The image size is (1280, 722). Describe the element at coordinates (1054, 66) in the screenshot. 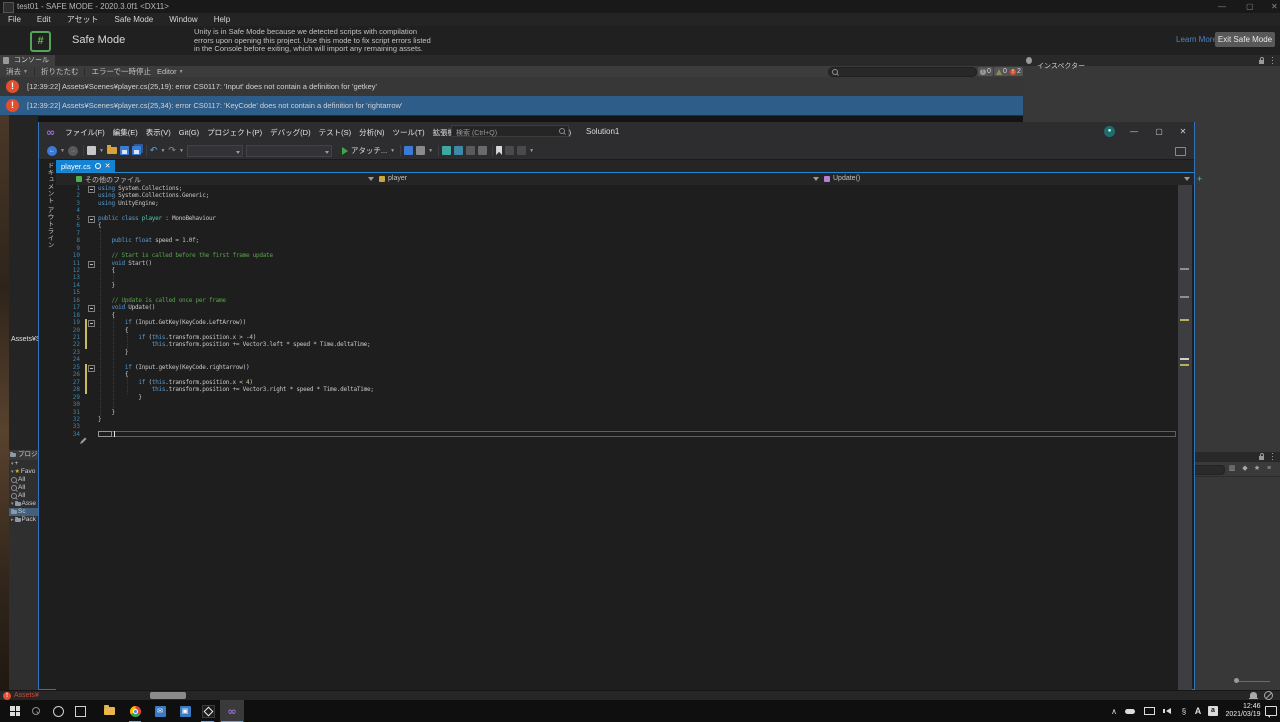

I see `inspector-tab: インスペクター` at that location.